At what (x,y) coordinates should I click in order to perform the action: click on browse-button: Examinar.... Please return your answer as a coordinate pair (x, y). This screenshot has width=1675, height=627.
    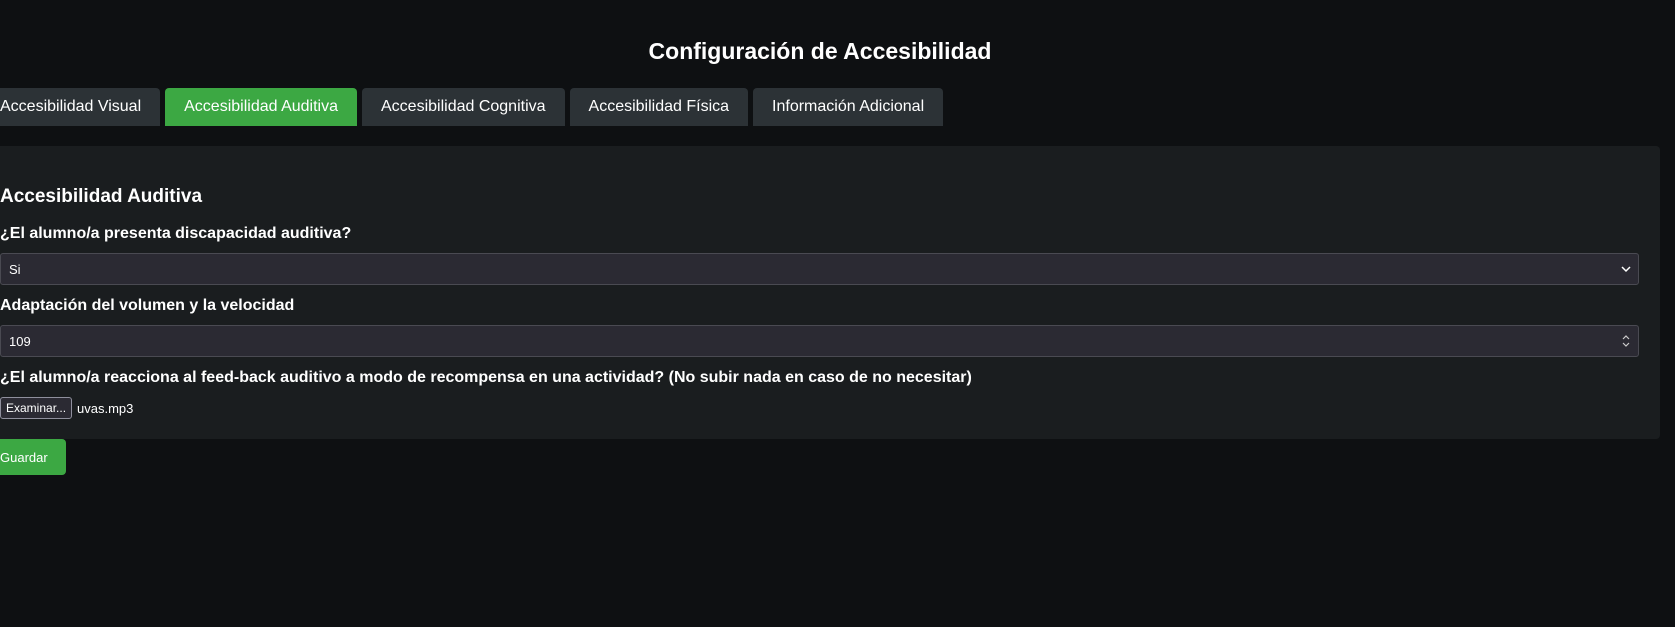
    Looking at the image, I should click on (36, 408).